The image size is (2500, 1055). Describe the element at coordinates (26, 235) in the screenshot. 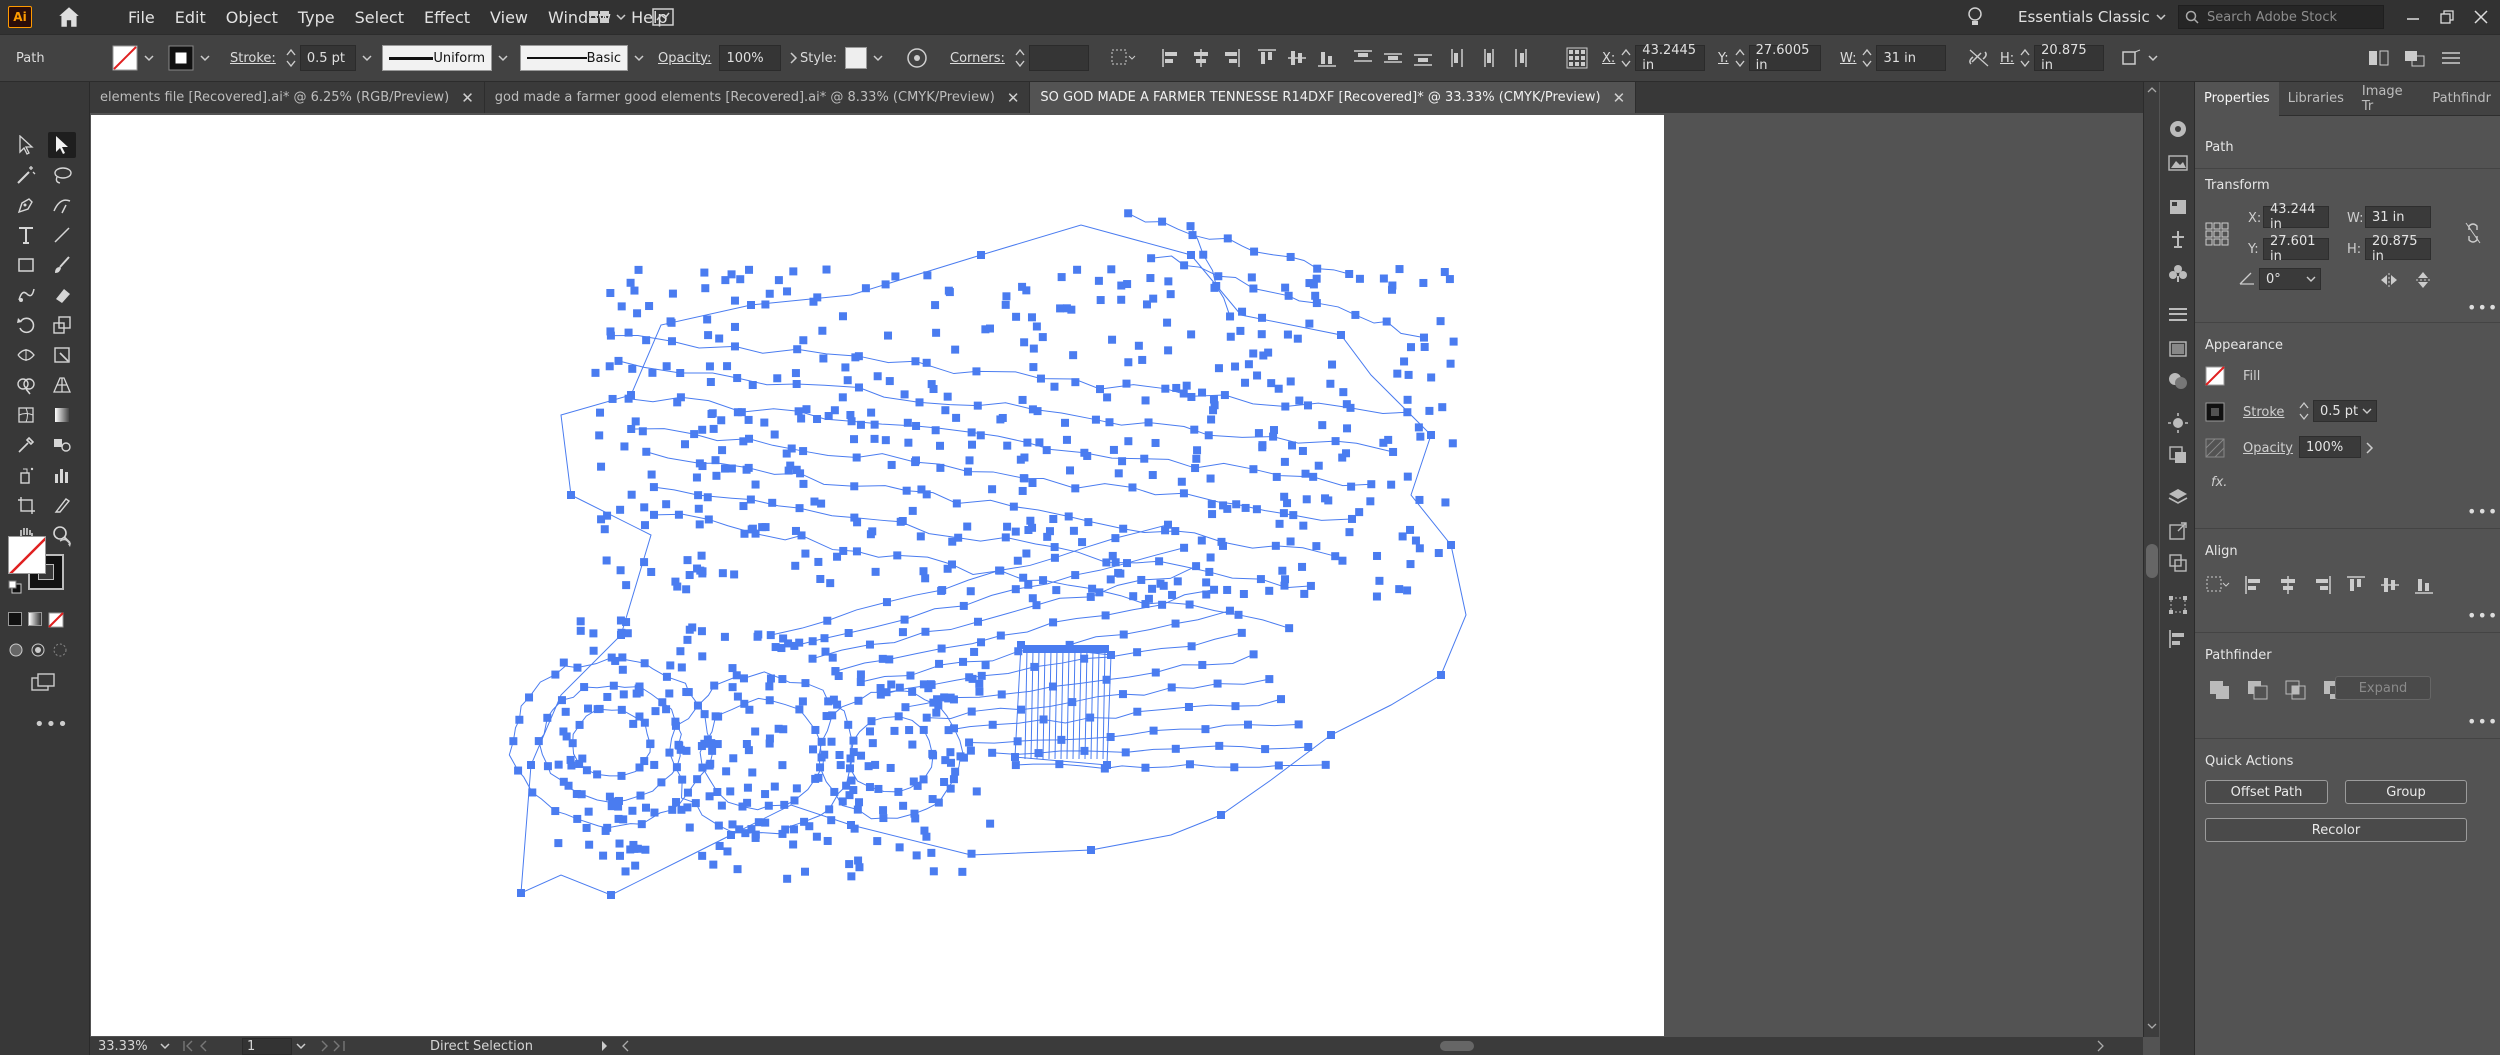

I see `type-tool` at that location.